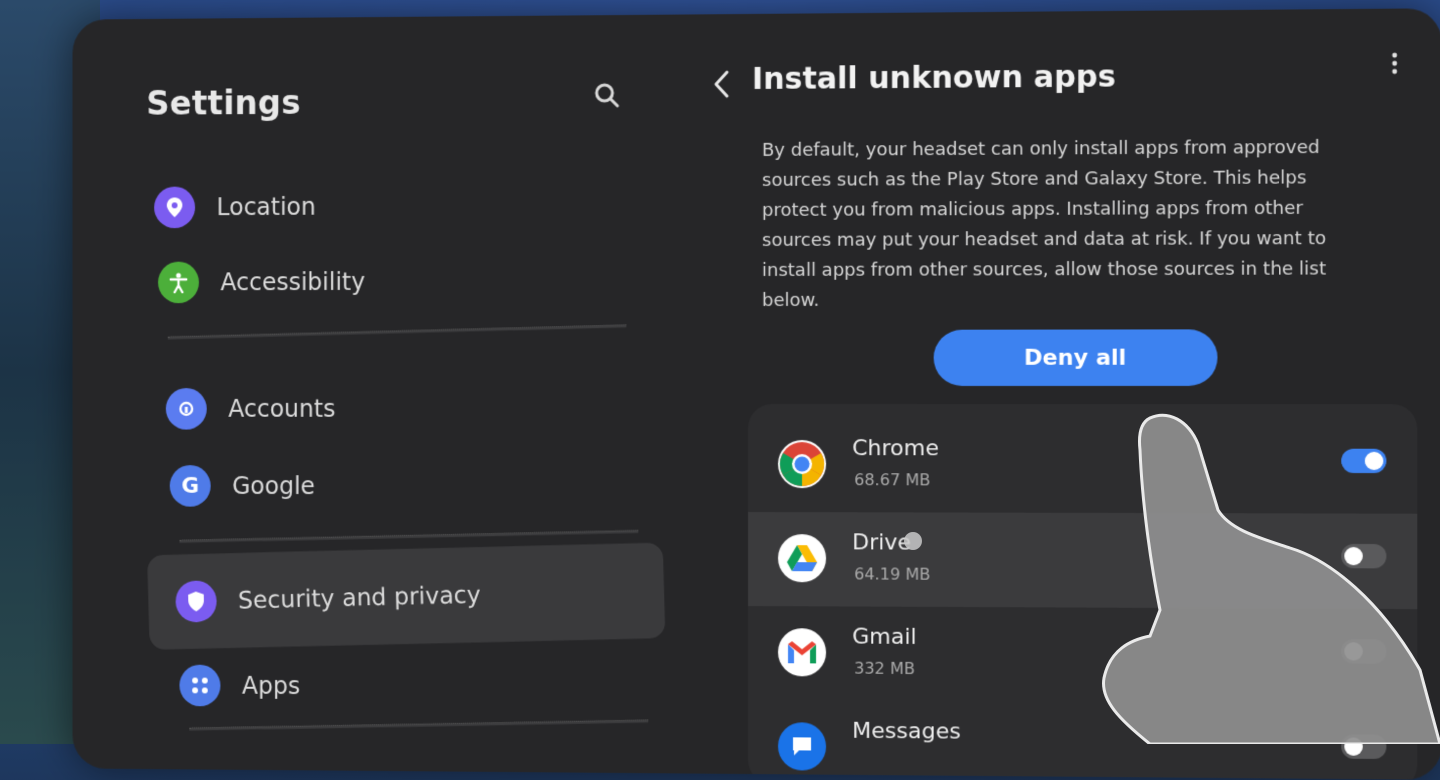 The image size is (1440, 780). Describe the element at coordinates (892, 574) in the screenshot. I see `app-size: 64.19 MB` at that location.